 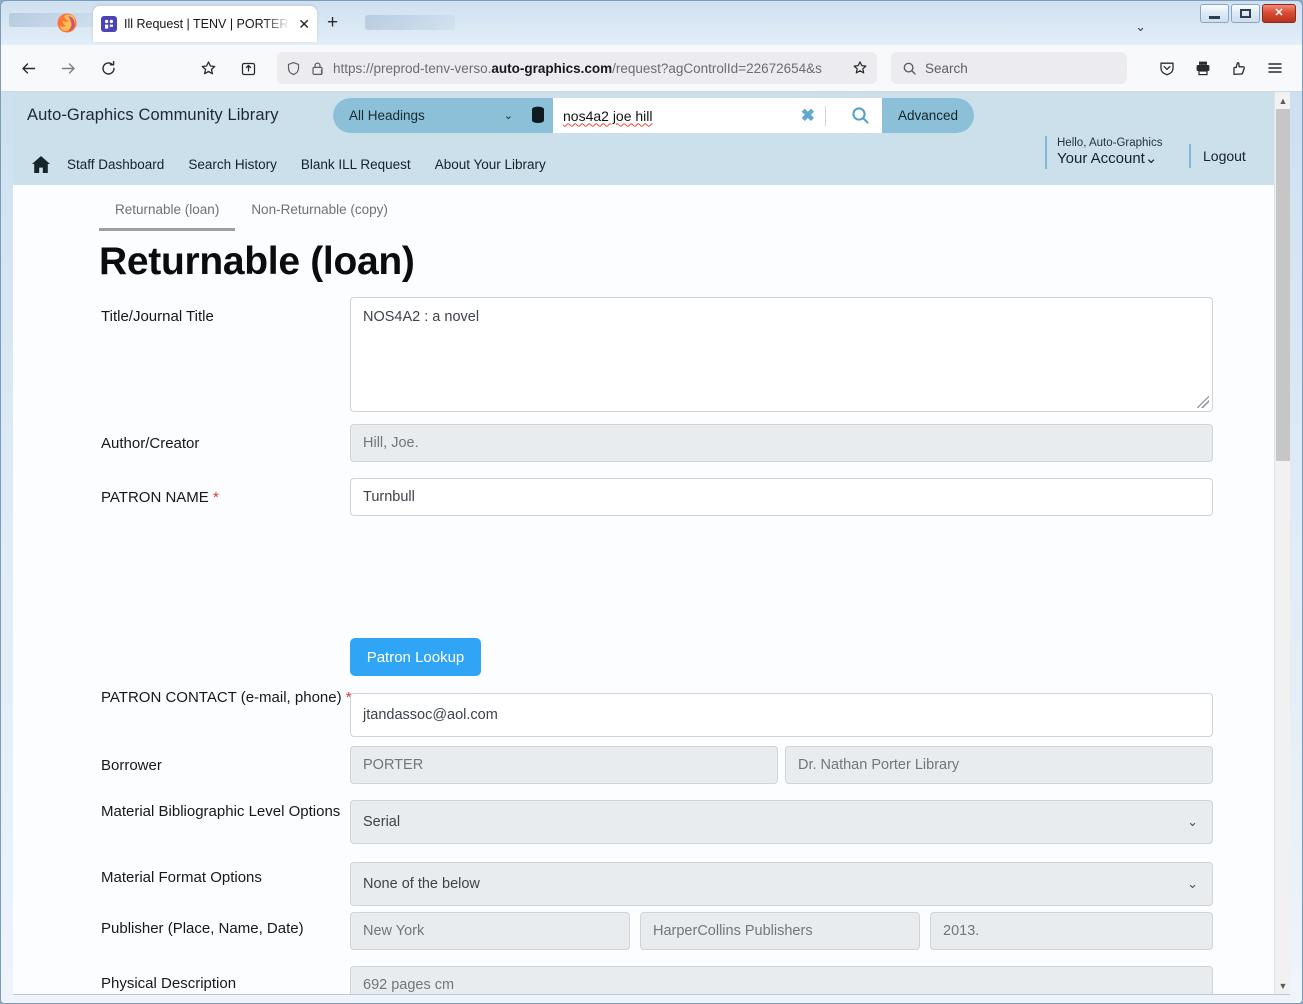 What do you see at coordinates (1167, 68) in the screenshot?
I see `pocket-save-icon` at bounding box center [1167, 68].